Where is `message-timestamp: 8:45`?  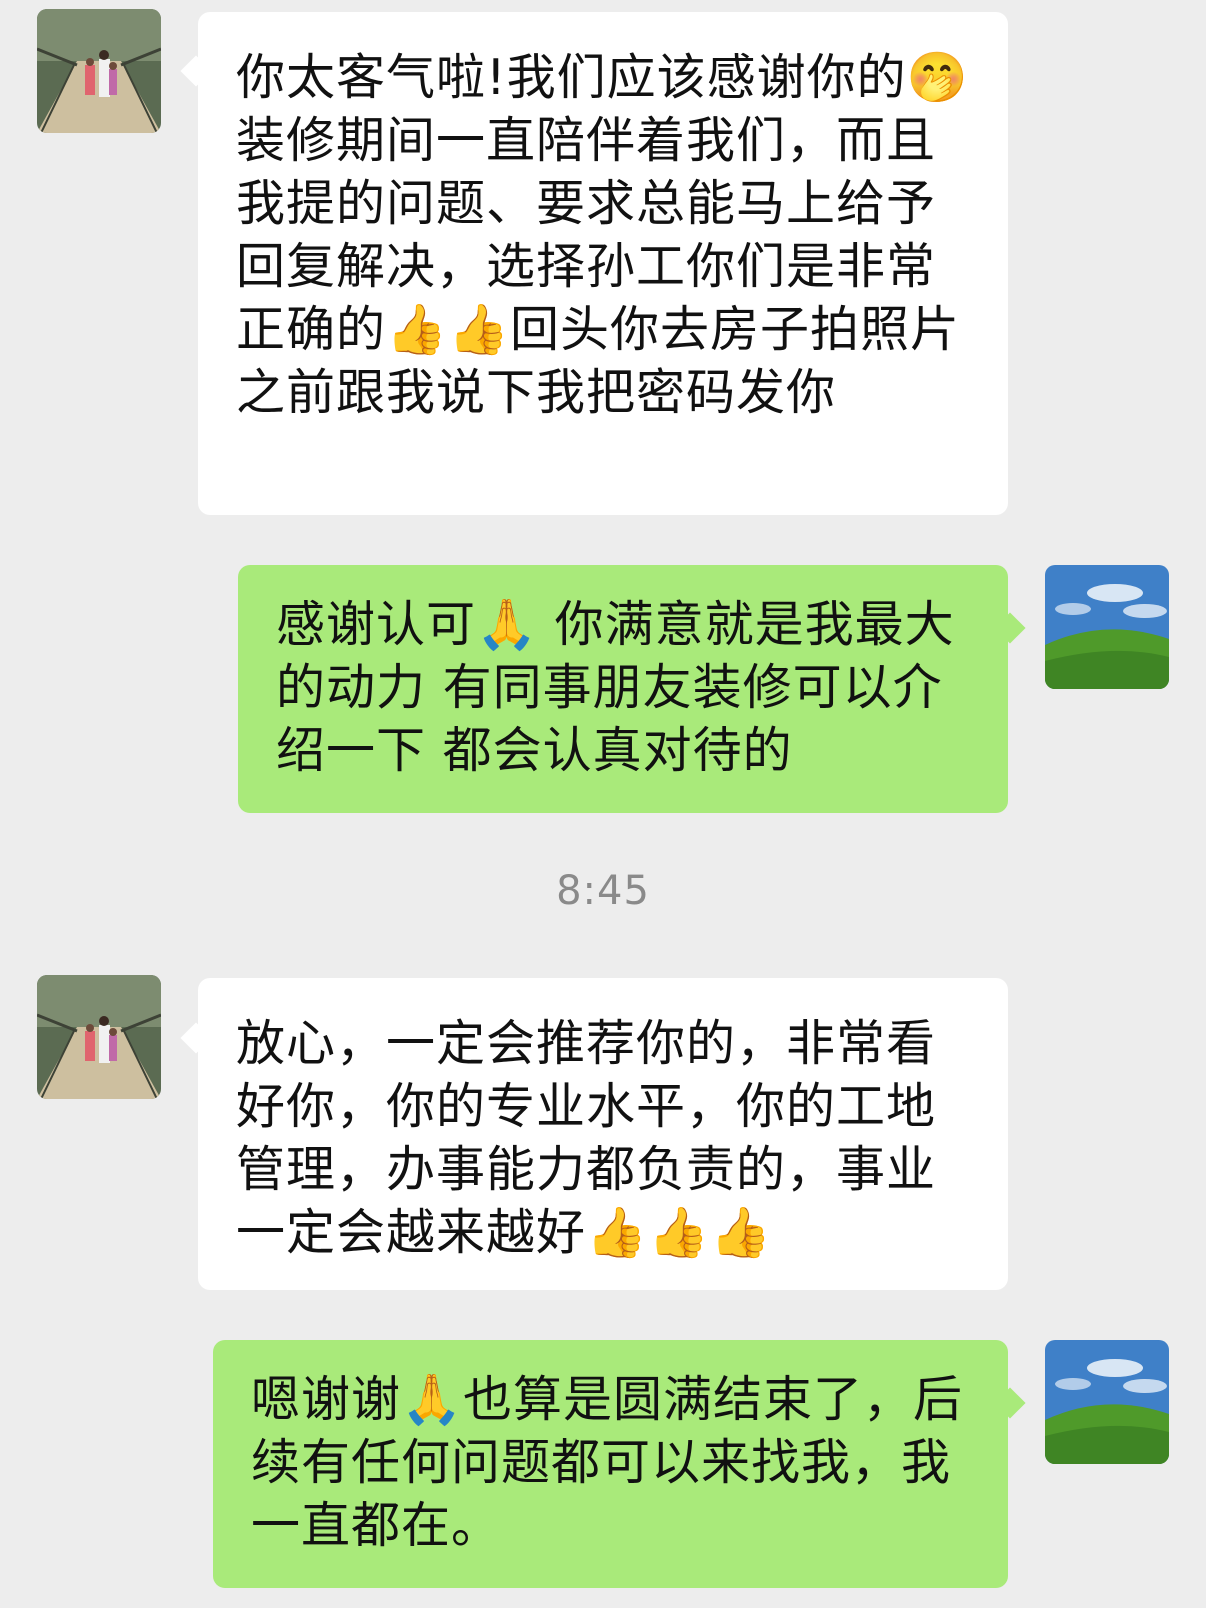
message-timestamp: 8:45 is located at coordinates (603, 891).